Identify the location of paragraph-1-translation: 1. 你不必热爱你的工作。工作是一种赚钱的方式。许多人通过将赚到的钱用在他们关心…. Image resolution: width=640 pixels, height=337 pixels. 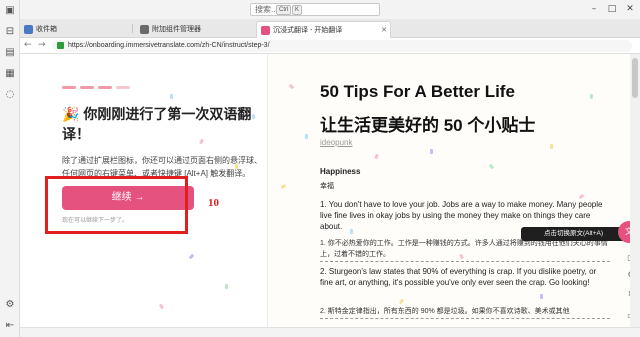
(465, 250).